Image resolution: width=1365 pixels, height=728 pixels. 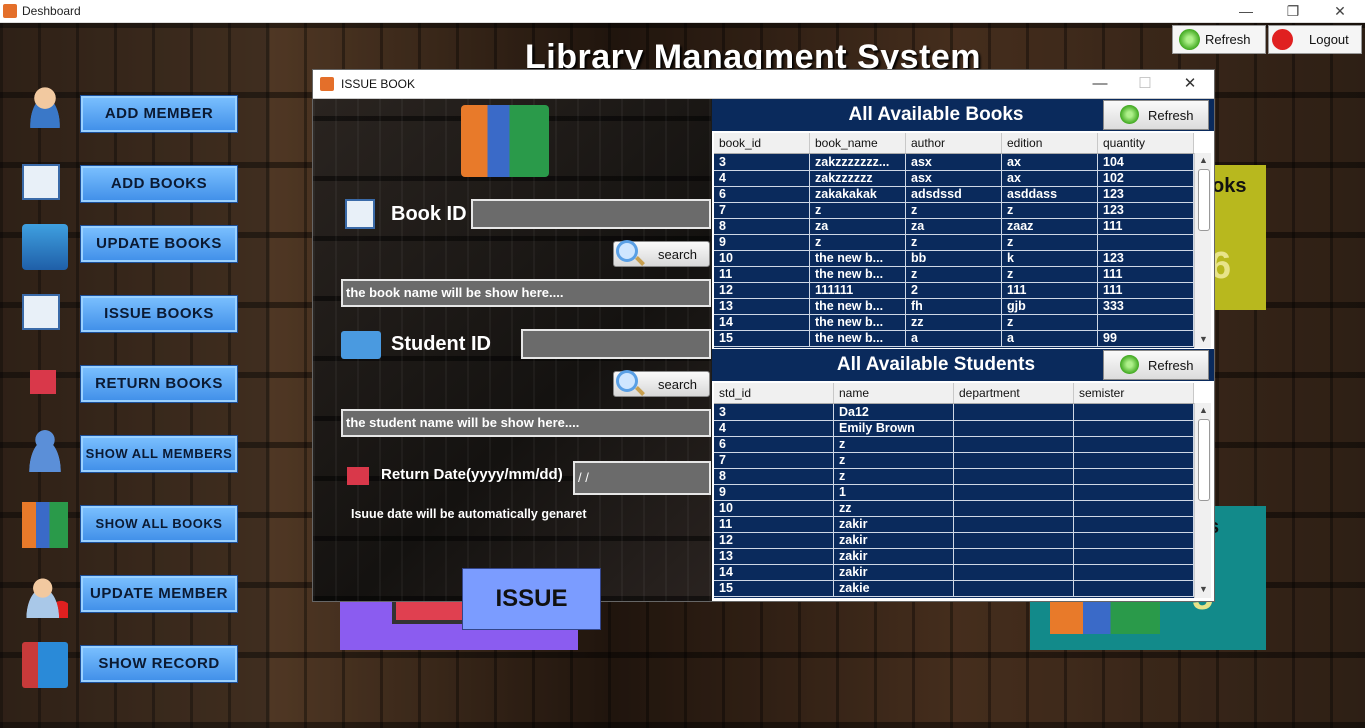 What do you see at coordinates (954, 274) in the screenshot?
I see `table-row: 11 the new b... z z 111` at bounding box center [954, 274].